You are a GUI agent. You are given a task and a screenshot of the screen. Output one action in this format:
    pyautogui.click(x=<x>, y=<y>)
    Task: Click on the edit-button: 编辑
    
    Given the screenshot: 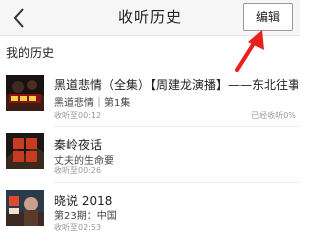 What is the action you would take?
    pyautogui.click(x=268, y=17)
    